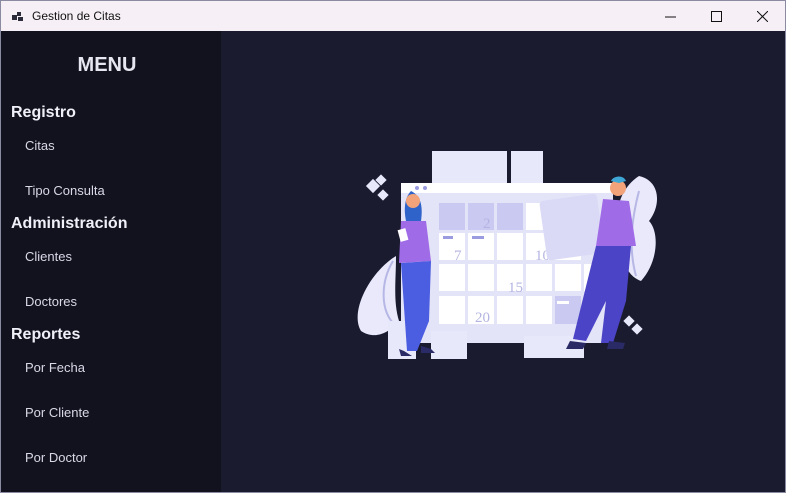 Image resolution: width=786 pixels, height=493 pixels. Describe the element at coordinates (17, 16) in the screenshot. I see `app-icon` at that location.